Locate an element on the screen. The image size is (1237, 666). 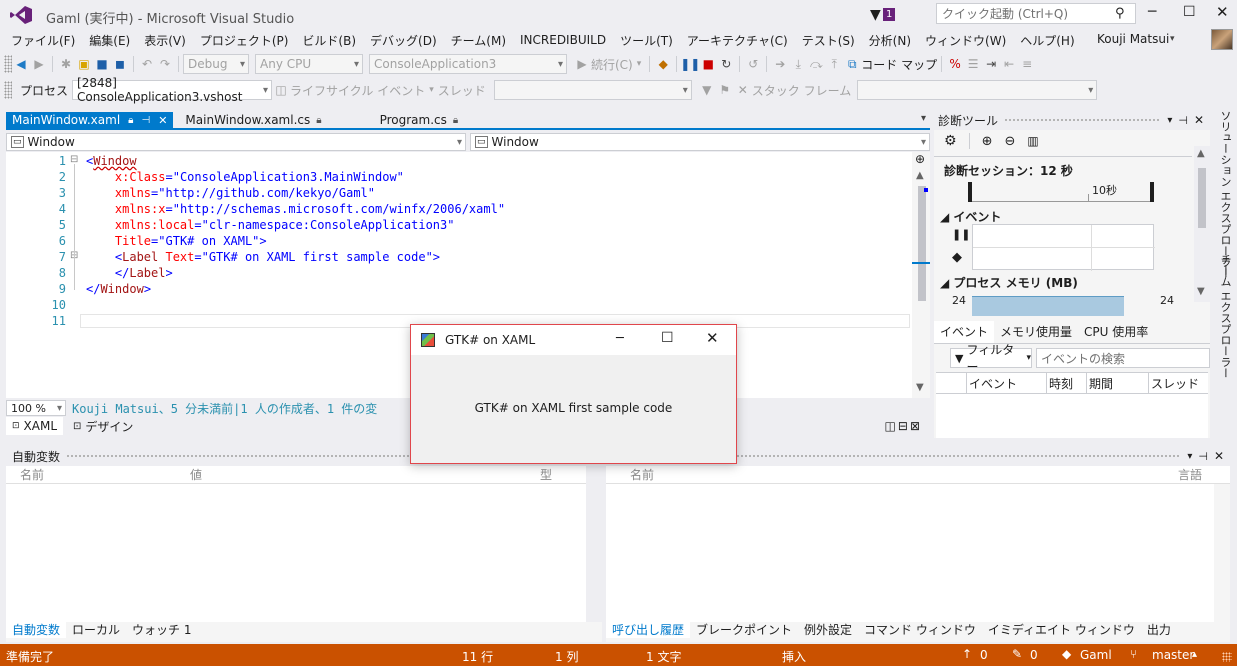
split-view-icons: ◫⊟⊠ is located at coordinates (903, 426).